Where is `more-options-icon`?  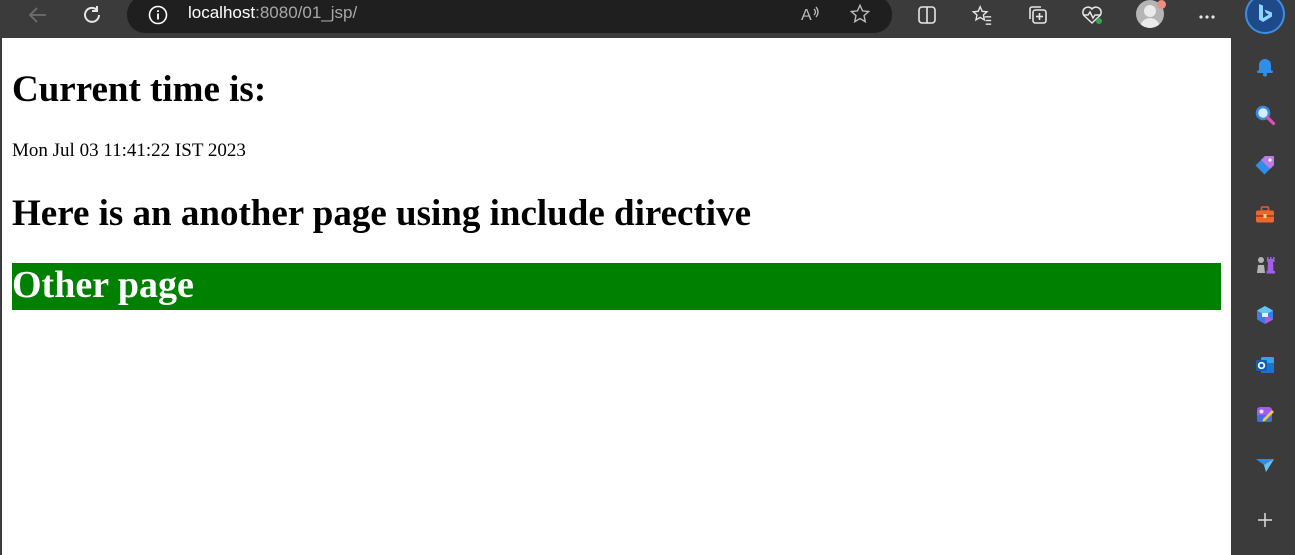
more-options-icon is located at coordinates (1207, 15).